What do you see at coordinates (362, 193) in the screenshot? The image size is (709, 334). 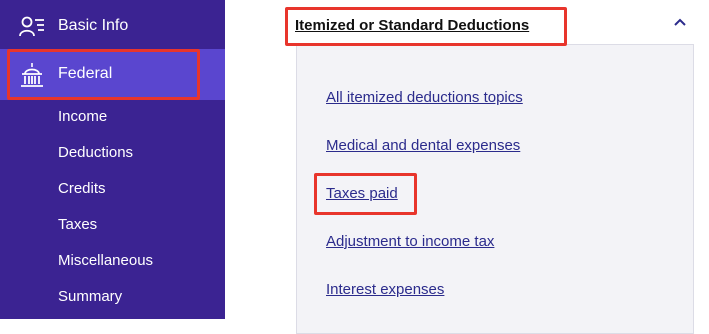 I see `link-taxes-paid: Taxes paid` at bounding box center [362, 193].